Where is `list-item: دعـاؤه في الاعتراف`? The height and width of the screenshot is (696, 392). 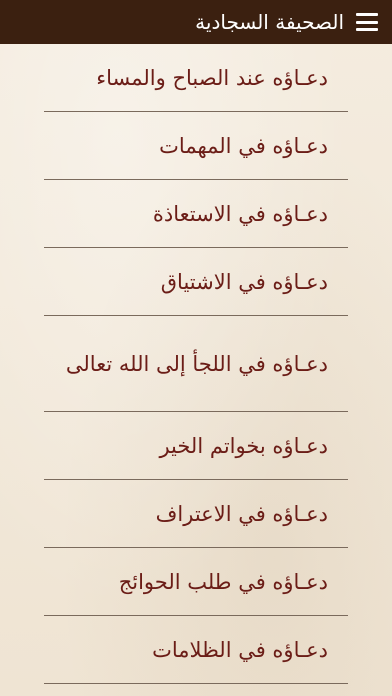 list-item: دعـاؤه في الاعتراف is located at coordinates (196, 514).